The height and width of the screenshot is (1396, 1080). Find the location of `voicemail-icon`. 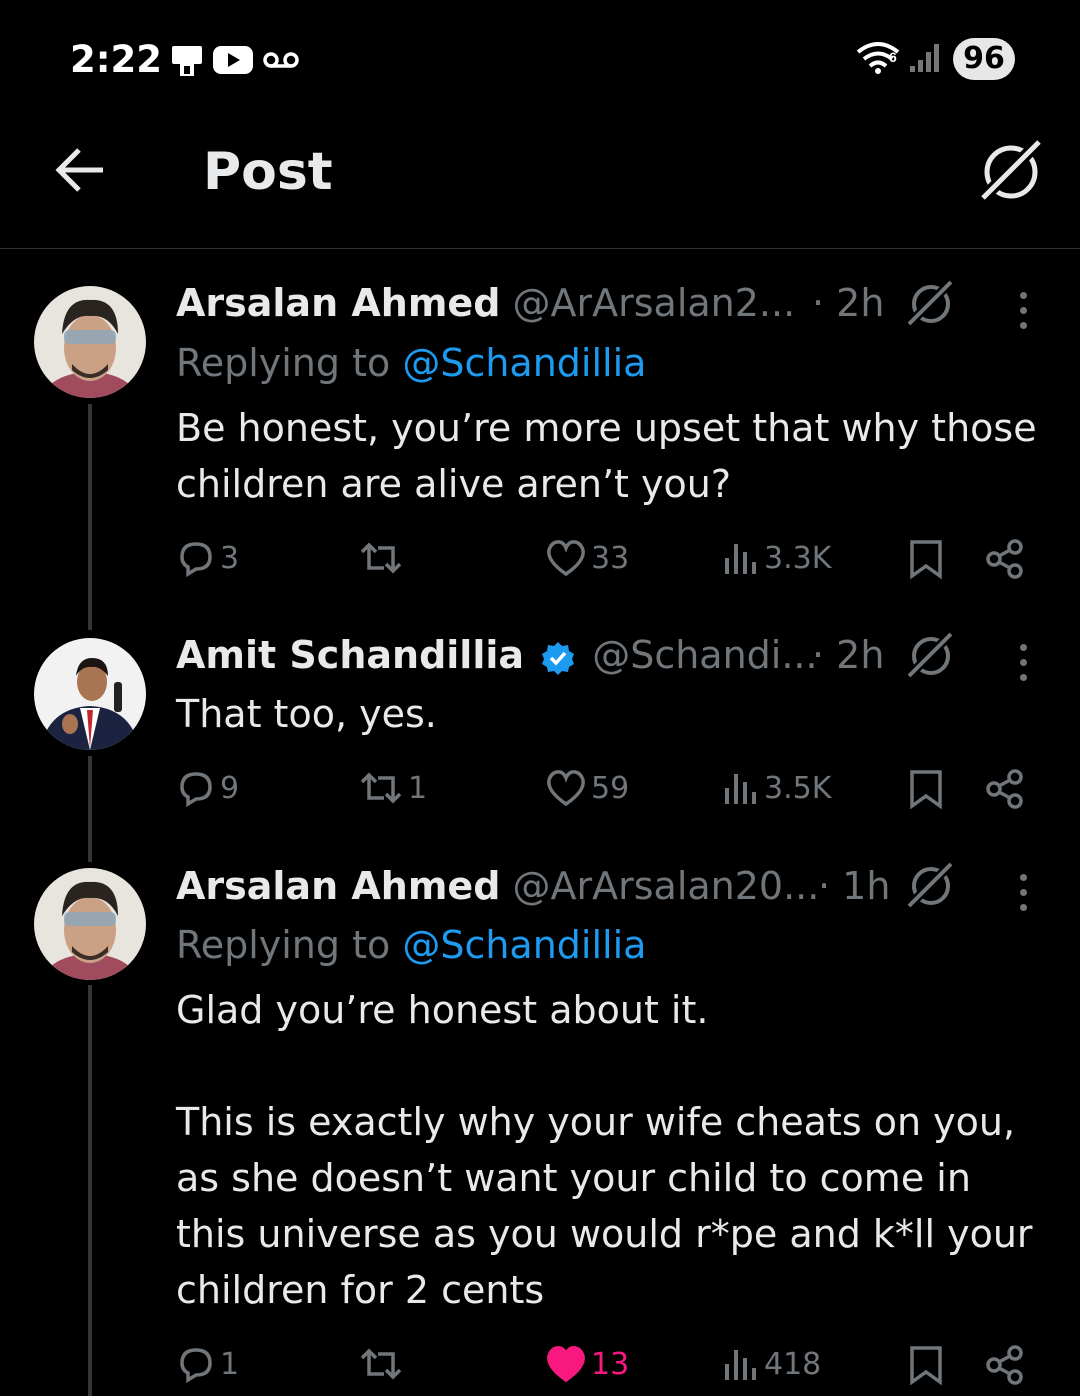

voicemail-icon is located at coordinates (281, 60).